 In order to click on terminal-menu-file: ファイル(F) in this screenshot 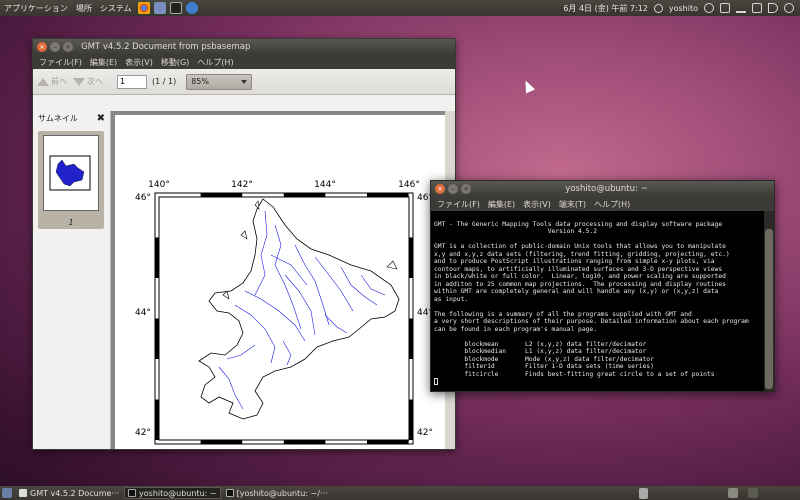, I will do `click(458, 204)`.